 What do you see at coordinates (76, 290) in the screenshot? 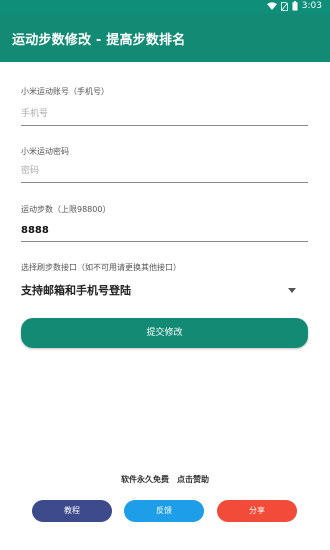
I see `interface-selected-value: 支持邮箱和手机号登陆` at bounding box center [76, 290].